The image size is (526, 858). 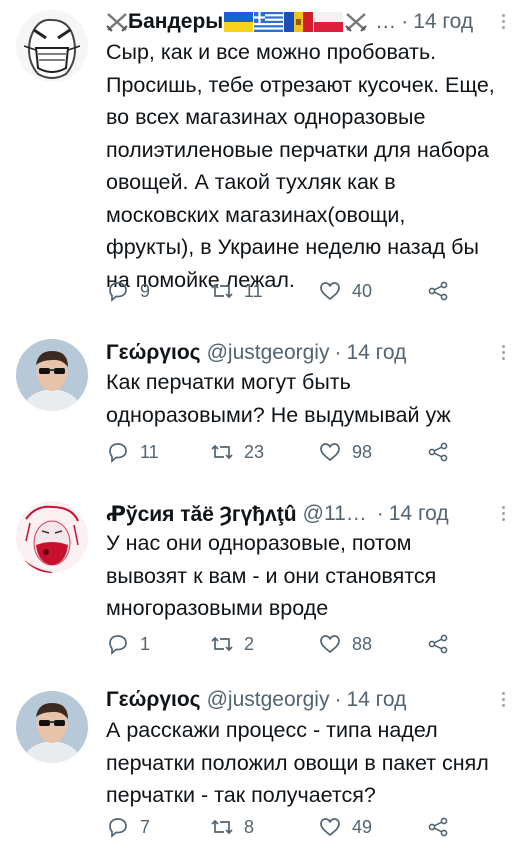 I want to click on poland-flag-icon, so click(x=329, y=22).